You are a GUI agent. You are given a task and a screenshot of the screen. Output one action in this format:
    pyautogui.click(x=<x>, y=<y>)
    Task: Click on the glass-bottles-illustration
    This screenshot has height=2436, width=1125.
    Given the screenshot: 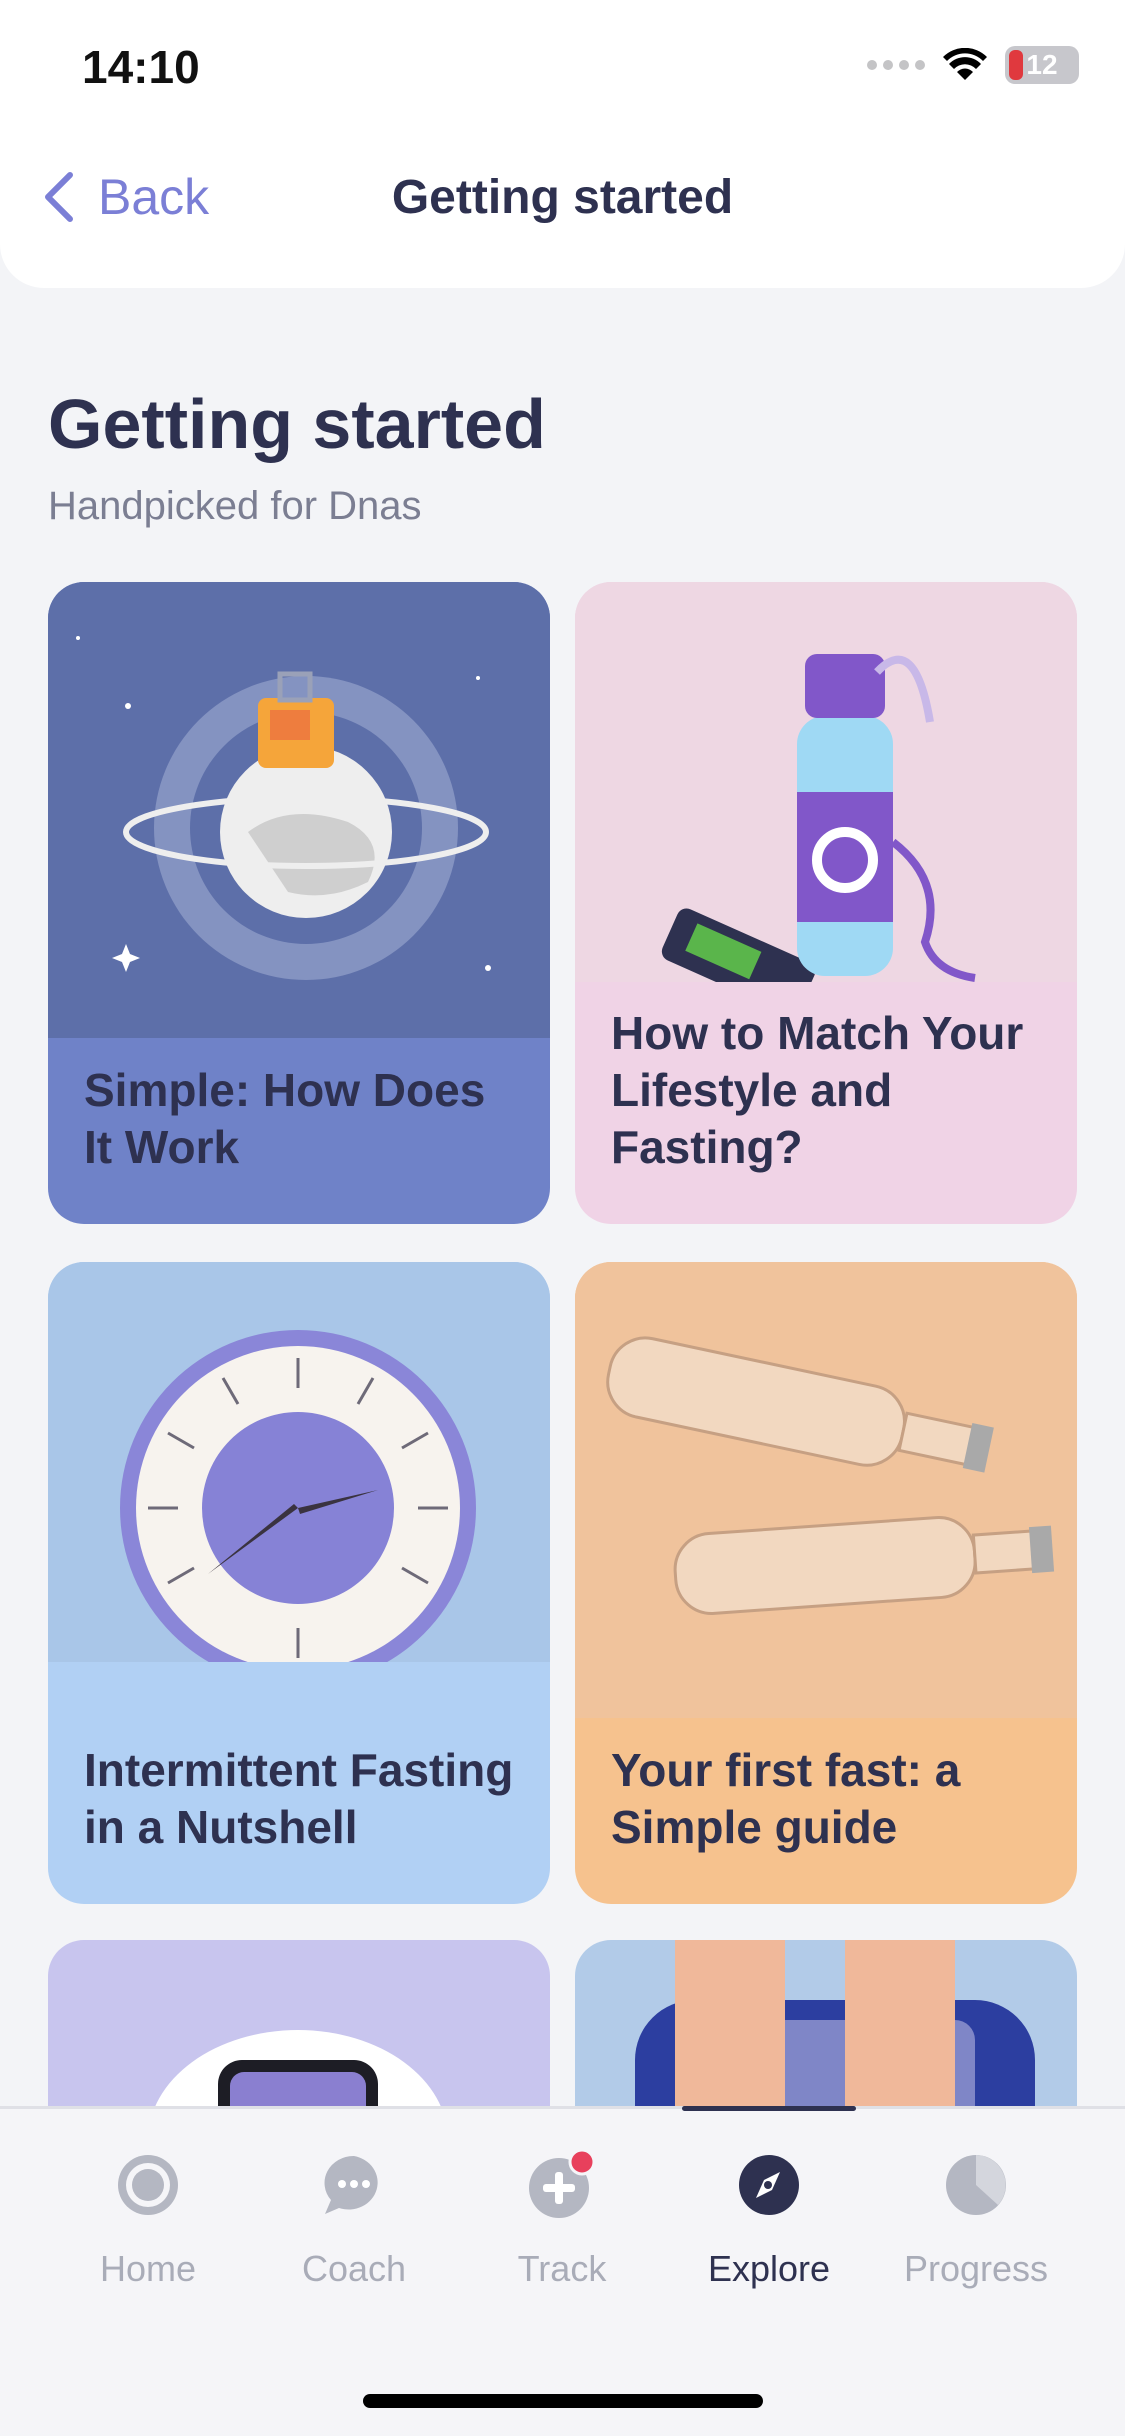 What is the action you would take?
    pyautogui.click(x=826, y=1490)
    